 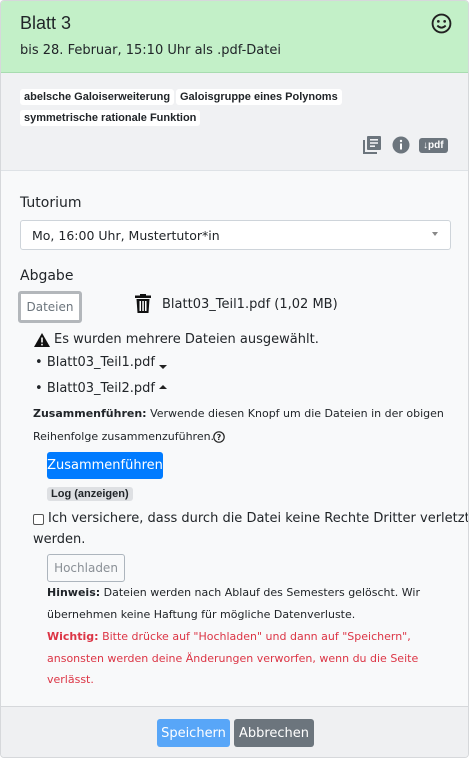 What do you see at coordinates (186, 339) in the screenshot?
I see `multiple-files-warning: Es wurden mehrere Dateien ausgewählt.` at bounding box center [186, 339].